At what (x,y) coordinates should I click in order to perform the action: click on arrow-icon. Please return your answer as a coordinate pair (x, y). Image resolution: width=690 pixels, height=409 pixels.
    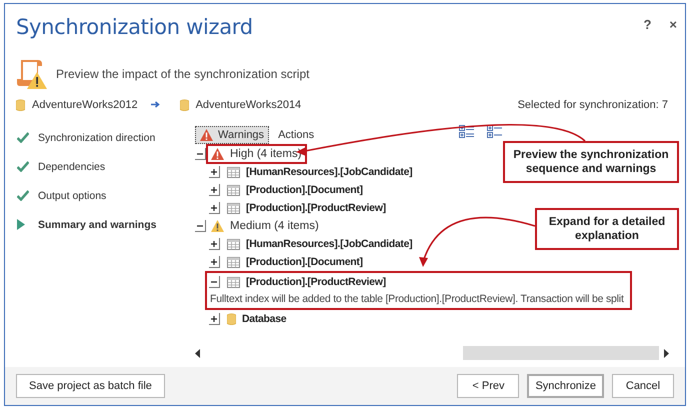
    Looking at the image, I should click on (155, 104).